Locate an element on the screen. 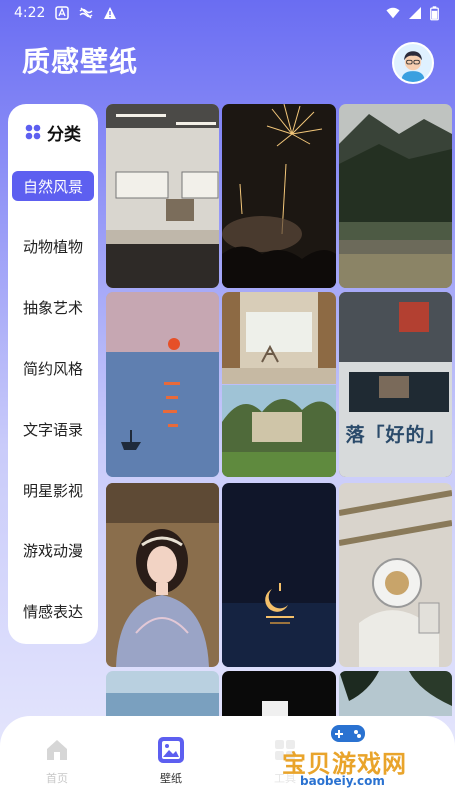  nav-home-label: 首页 is located at coordinates (57, 778).